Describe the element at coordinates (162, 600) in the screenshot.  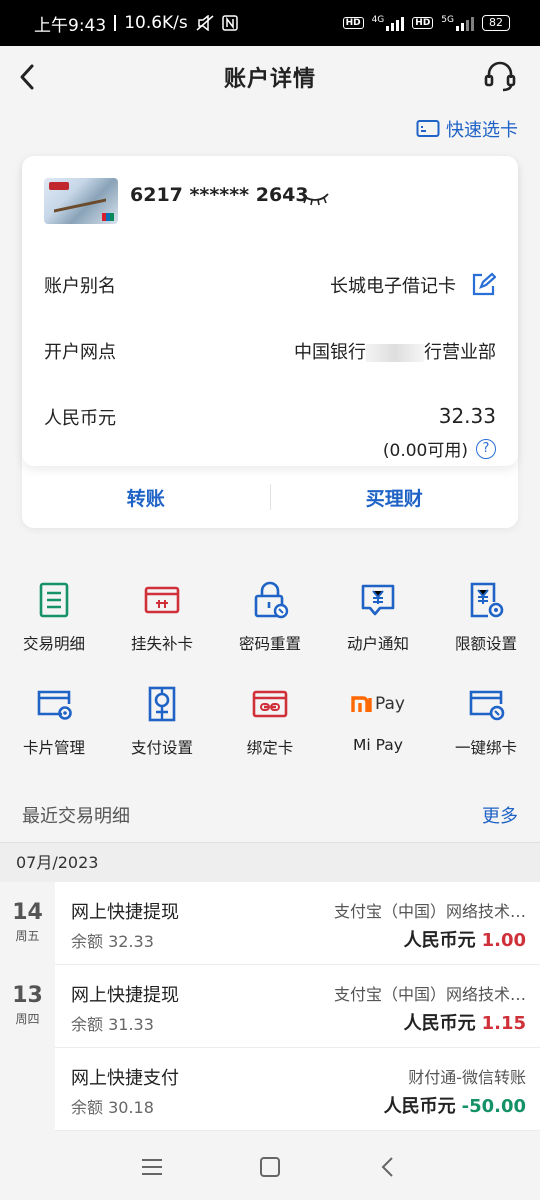
I see `report-loss-icon` at that location.